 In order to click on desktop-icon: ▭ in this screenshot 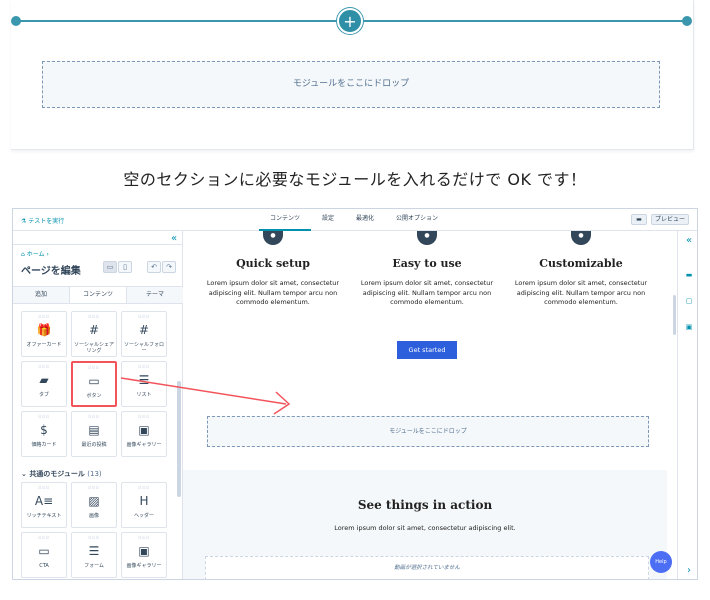, I will do `click(110, 267)`.